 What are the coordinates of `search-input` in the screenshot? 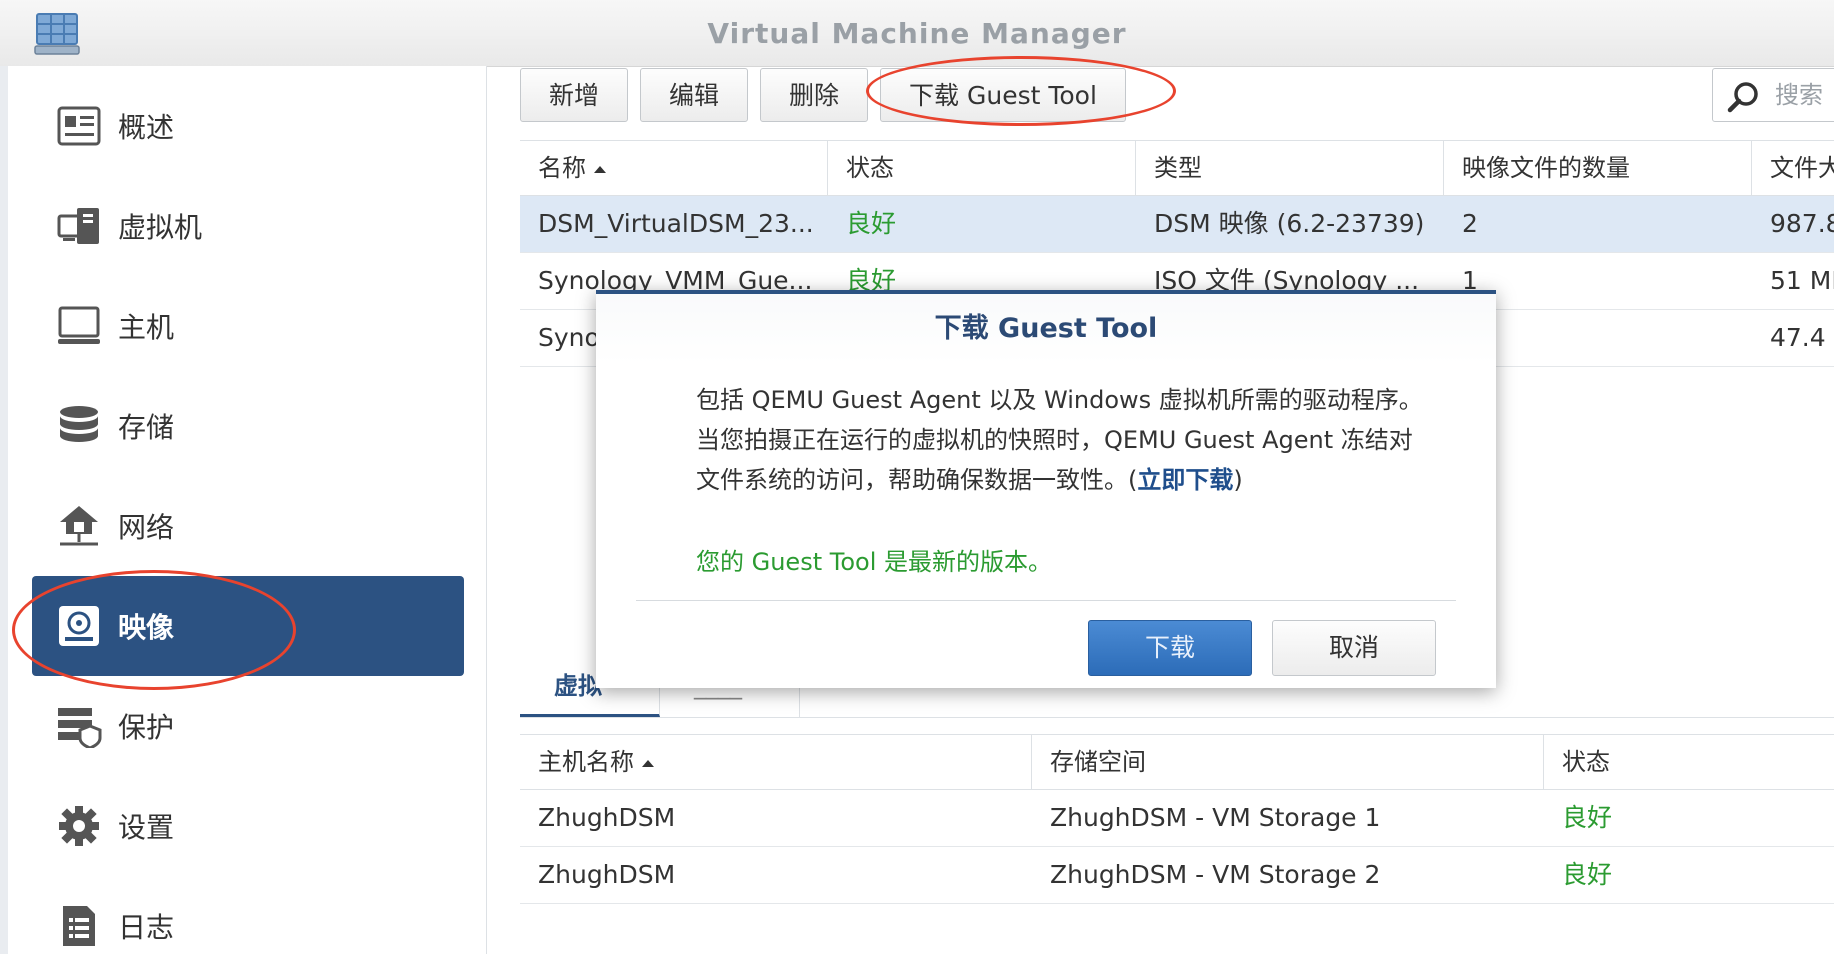 It's located at (1803, 95).